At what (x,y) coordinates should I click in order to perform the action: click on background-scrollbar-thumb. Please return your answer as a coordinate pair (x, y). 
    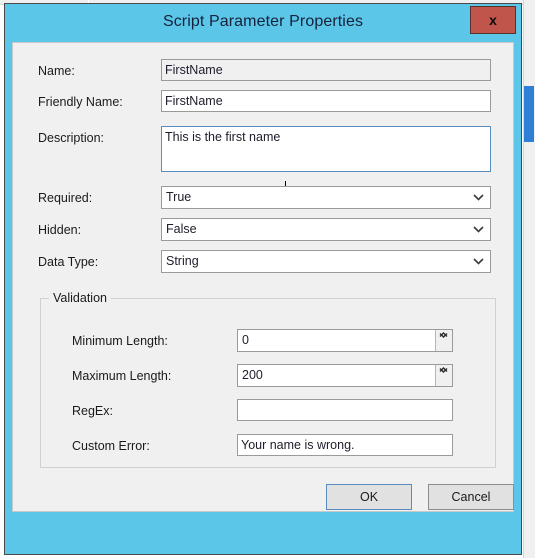
    Looking at the image, I should click on (529, 114).